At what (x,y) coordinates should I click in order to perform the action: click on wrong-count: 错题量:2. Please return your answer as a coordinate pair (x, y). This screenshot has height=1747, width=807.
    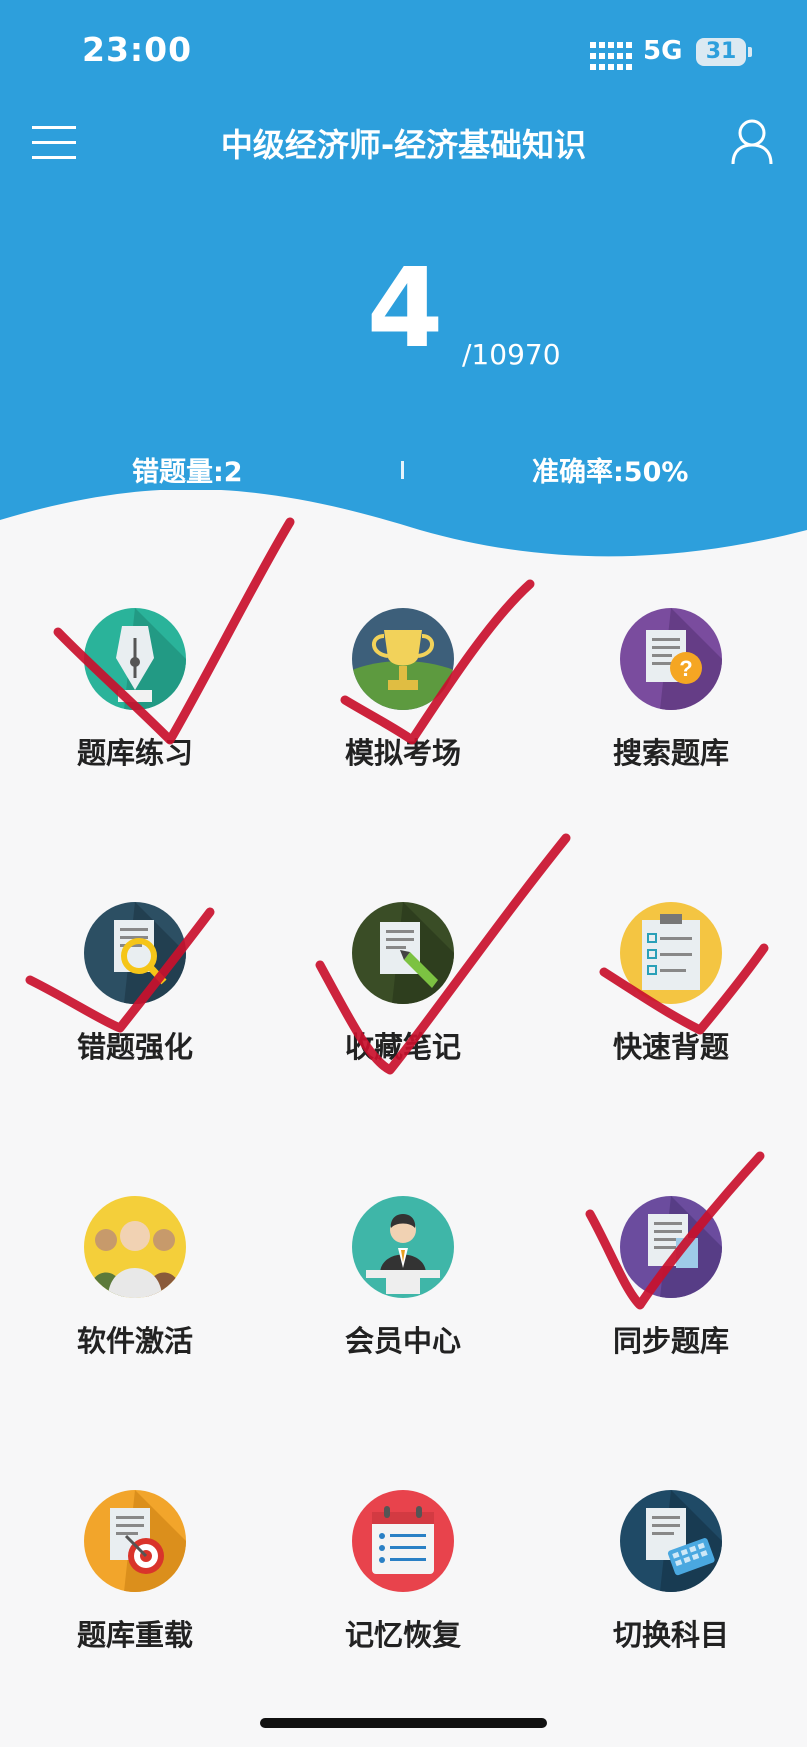
    Looking at the image, I should click on (187, 469).